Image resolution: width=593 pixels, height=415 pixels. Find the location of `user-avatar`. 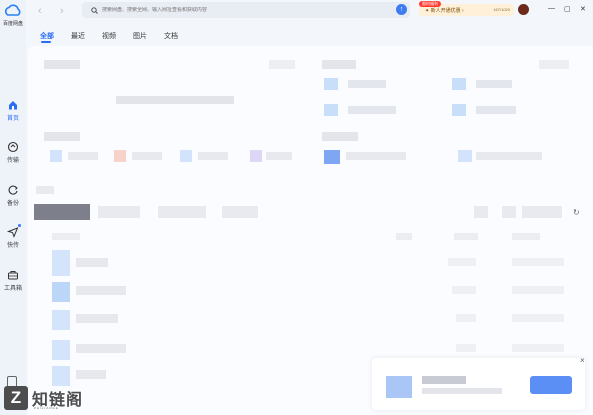

user-avatar is located at coordinates (523, 9).